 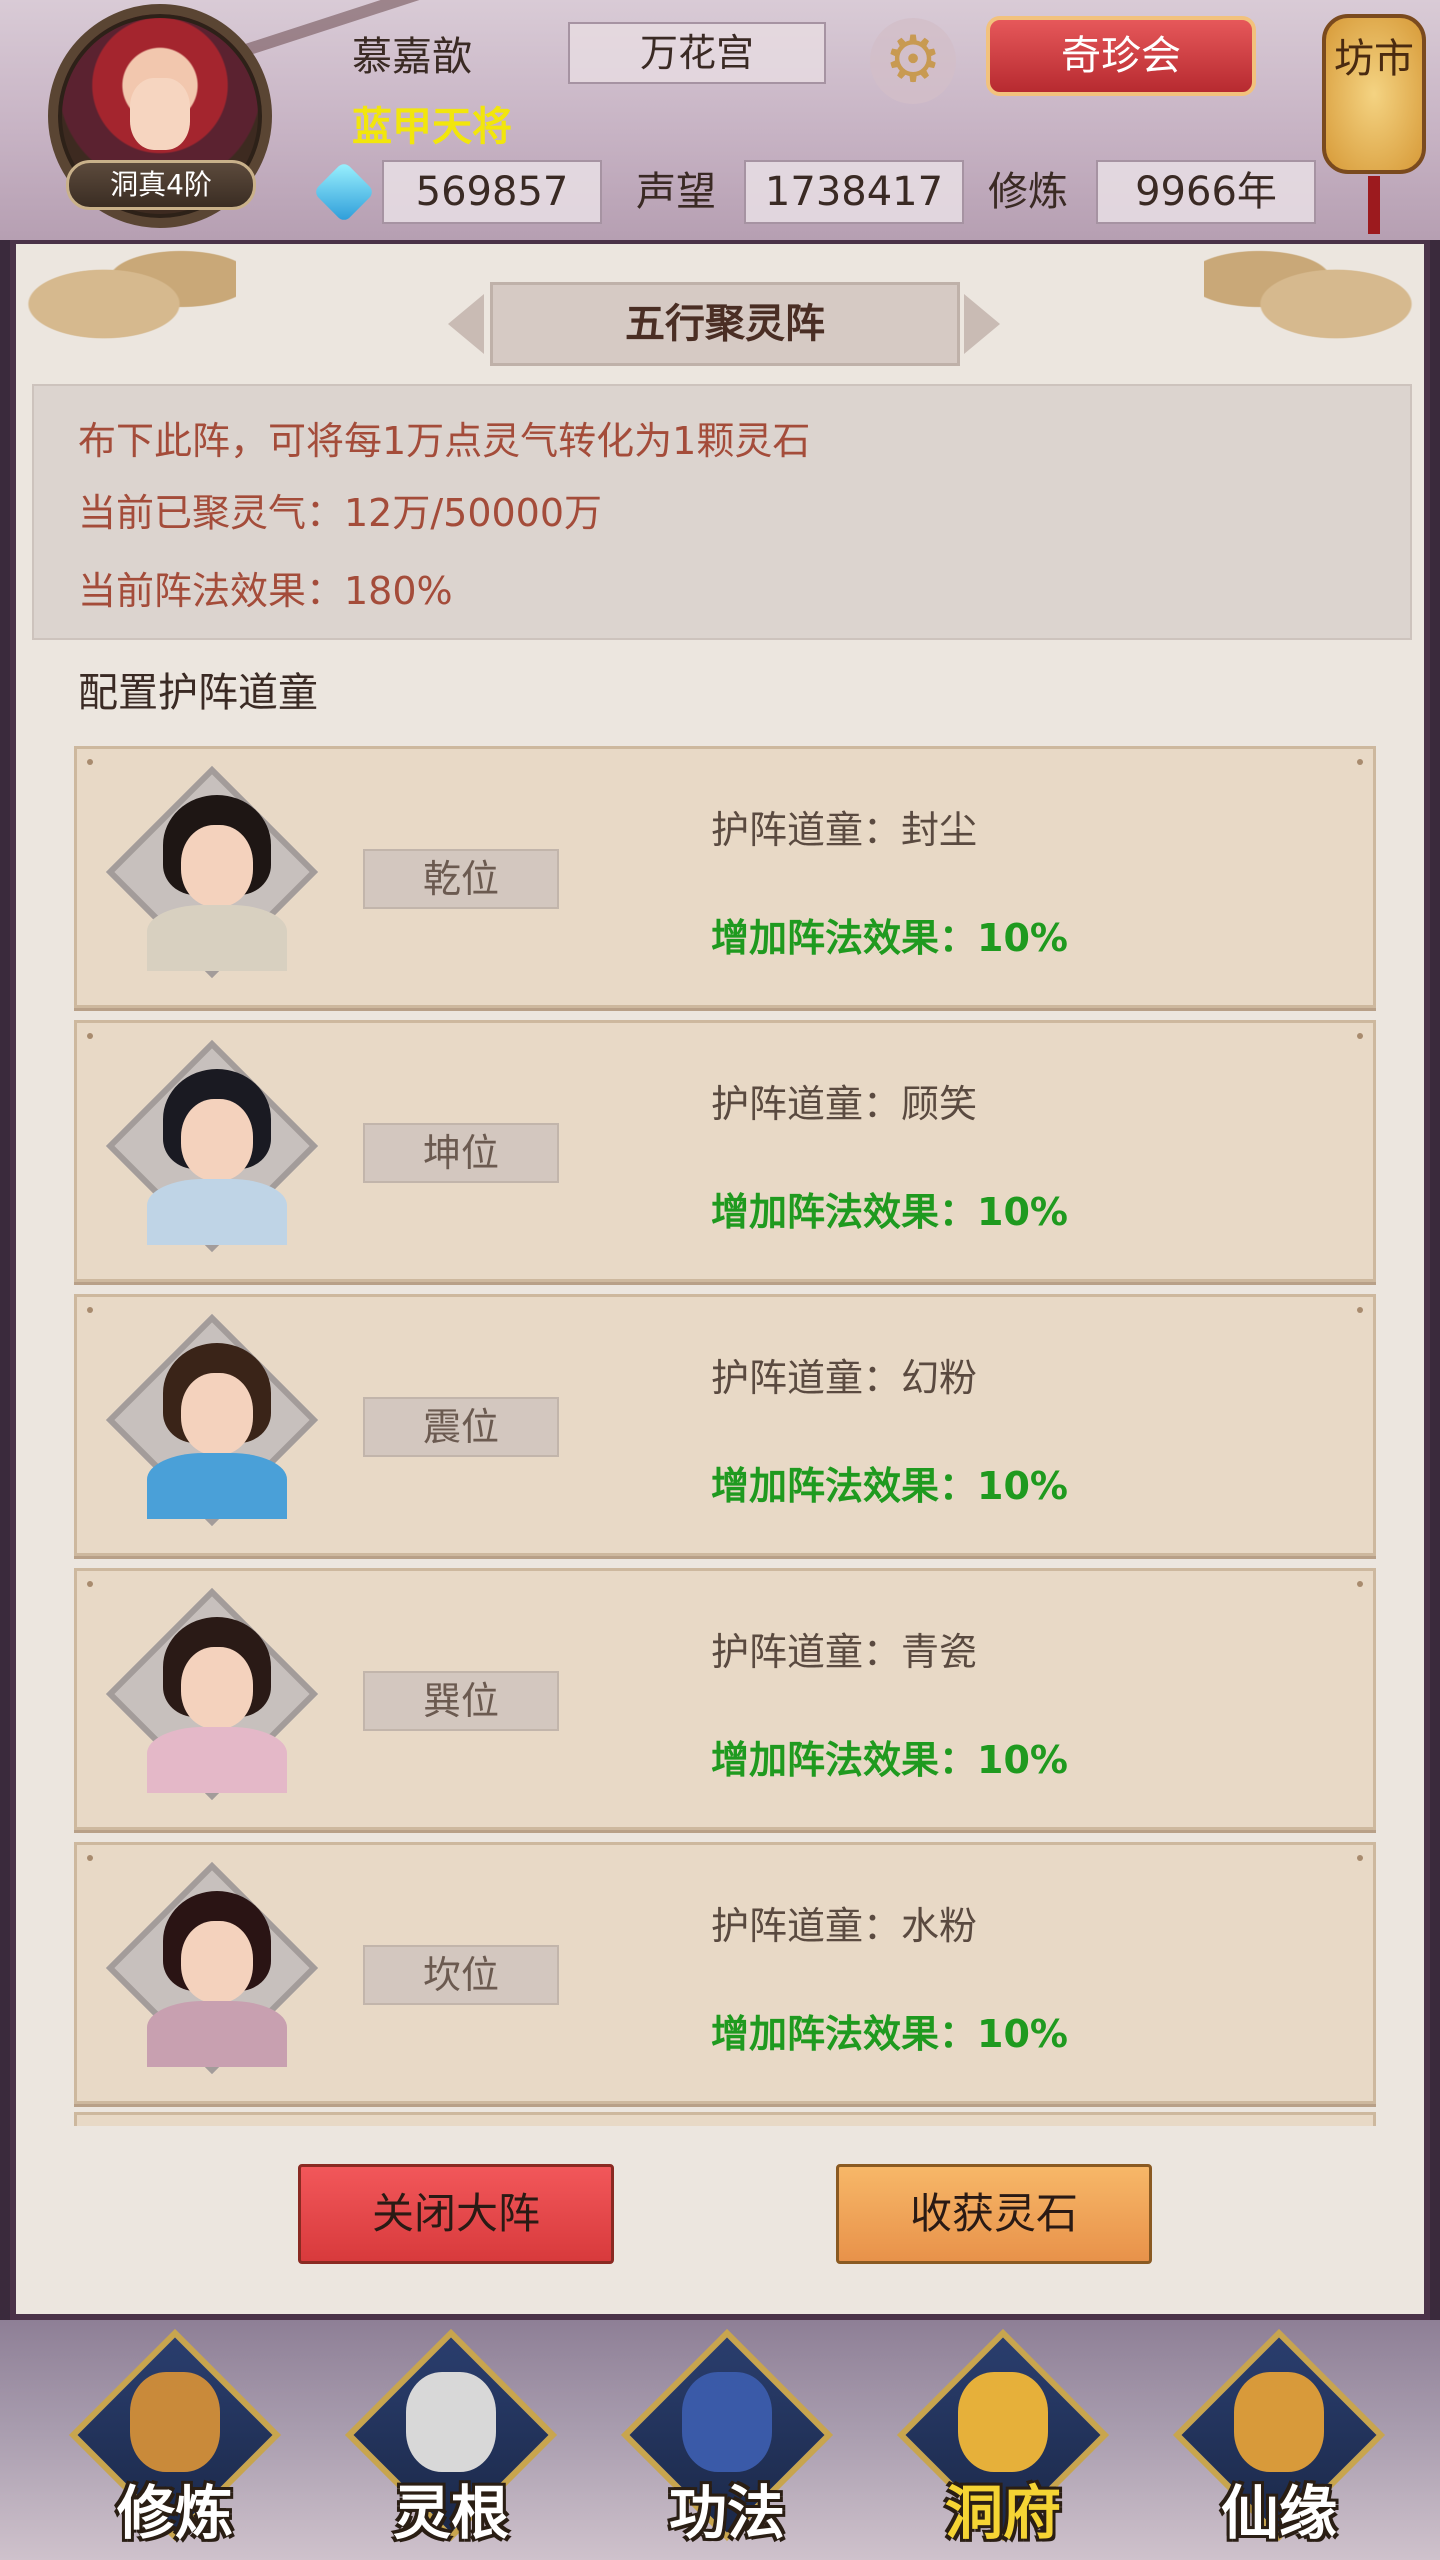 I want to click on guardian-slot: 坎位 护阵道童：水粉增加阵法效果：10%, so click(x=725, y=1973).